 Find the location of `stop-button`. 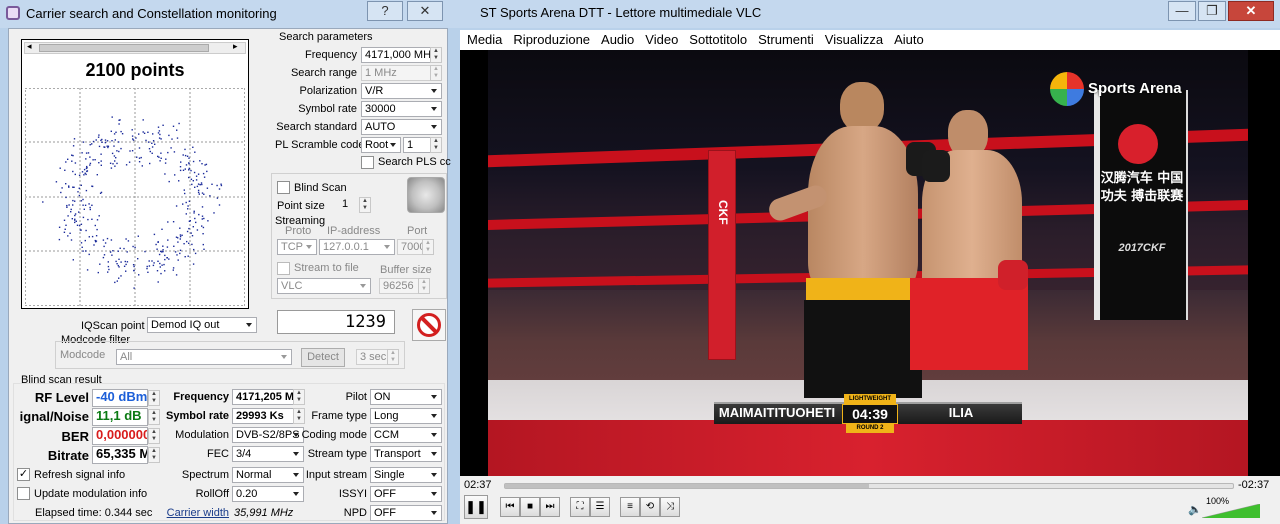

stop-button is located at coordinates (429, 325).